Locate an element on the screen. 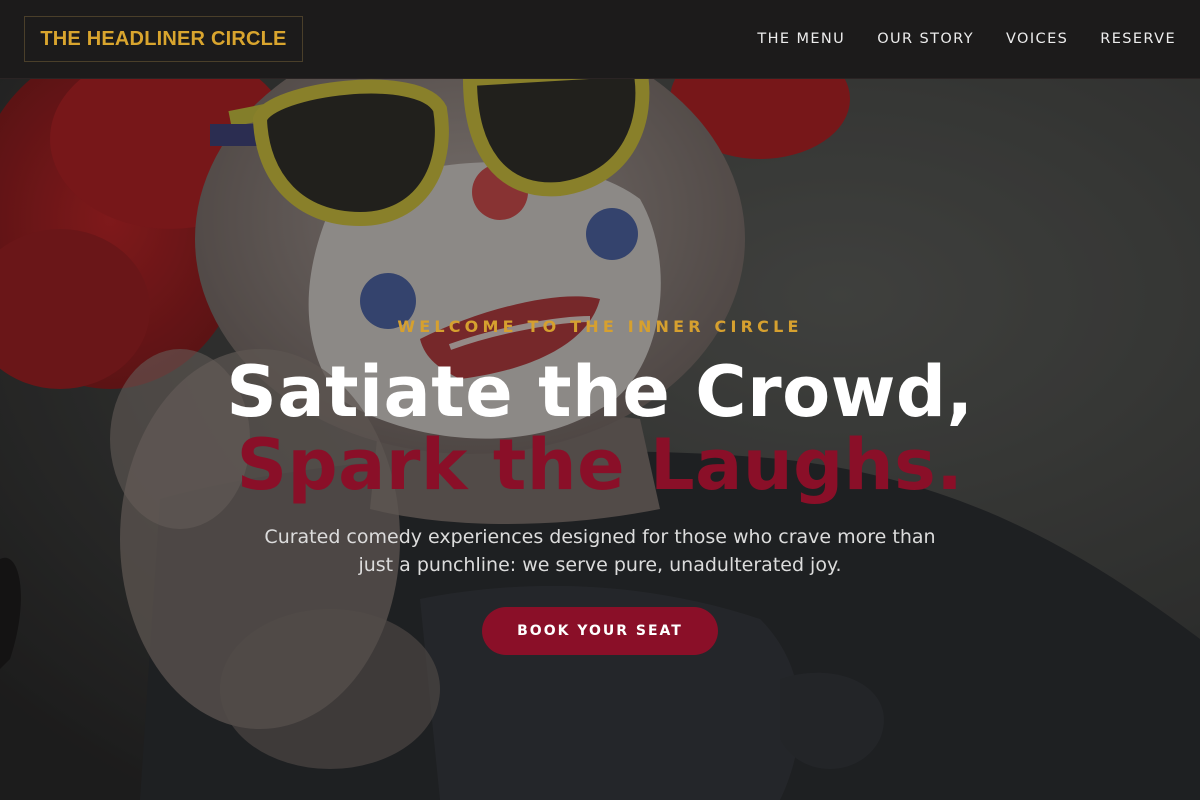  hero-headline-primary: Satiate the Crowd, is located at coordinates (600, 392).